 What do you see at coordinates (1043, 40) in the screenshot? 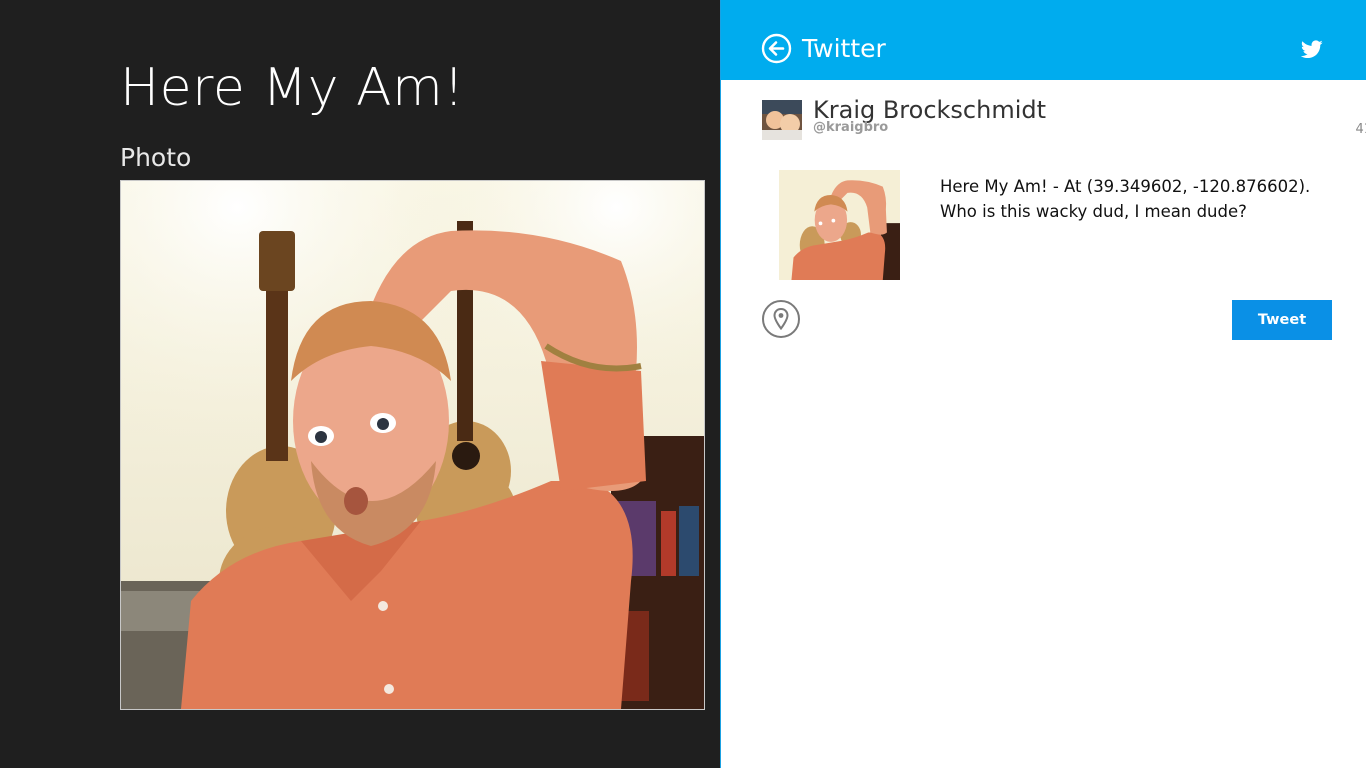
I see `share-header: Twitter` at bounding box center [1043, 40].